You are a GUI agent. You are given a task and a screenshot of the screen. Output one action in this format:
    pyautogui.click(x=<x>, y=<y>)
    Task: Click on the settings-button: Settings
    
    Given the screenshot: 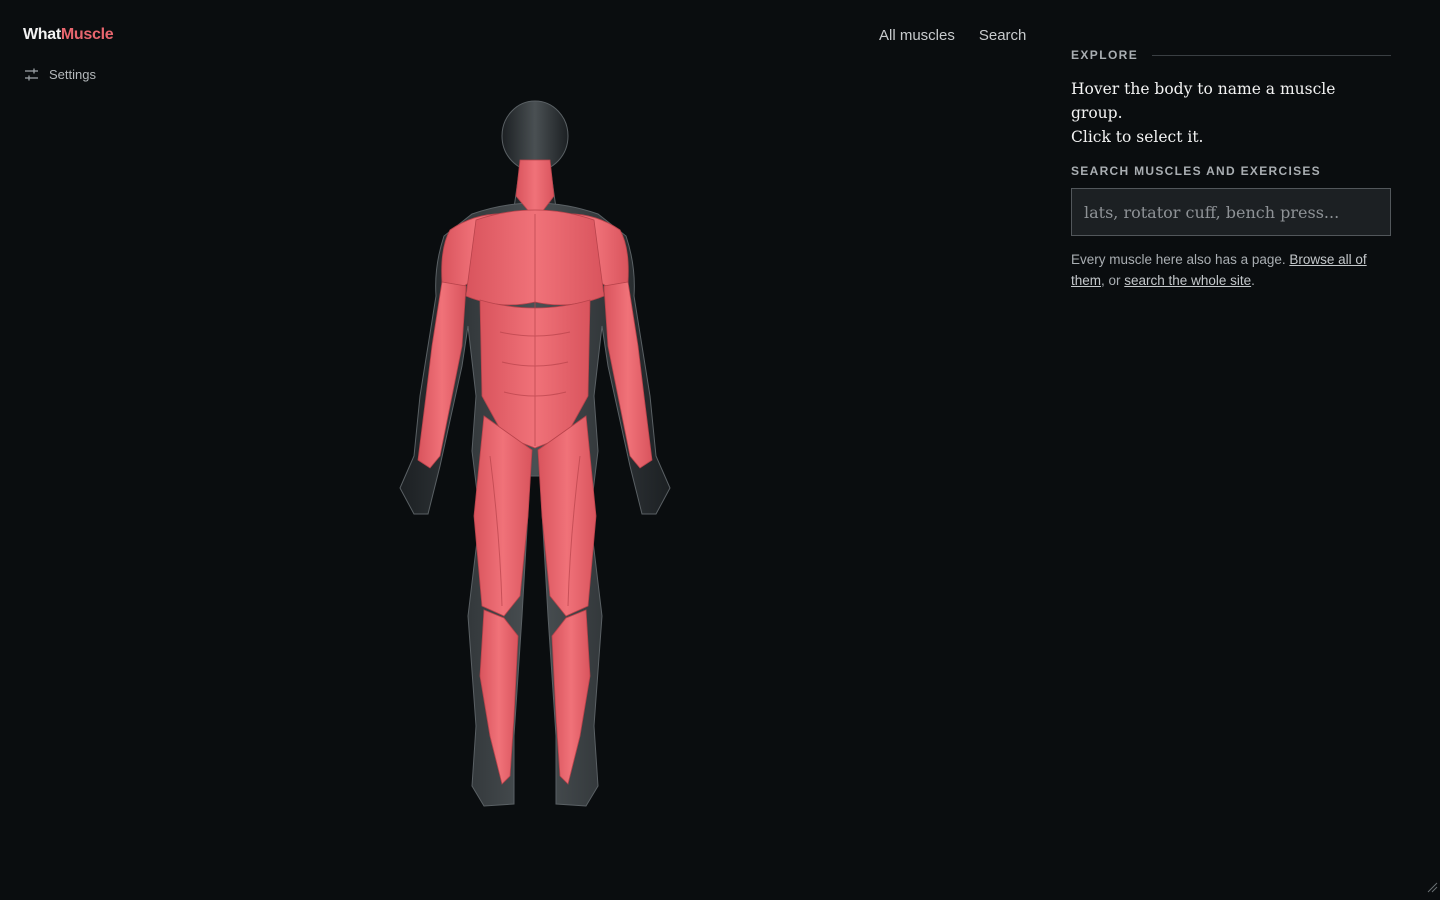 What is the action you would take?
    pyautogui.click(x=60, y=74)
    